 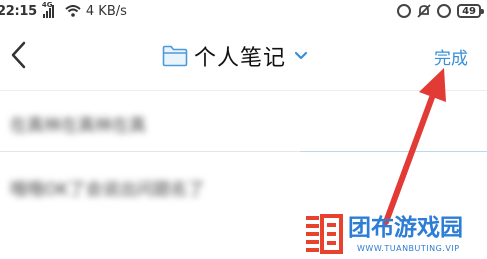 What do you see at coordinates (18, 11) in the screenshot?
I see `status-time: 22:15` at bounding box center [18, 11].